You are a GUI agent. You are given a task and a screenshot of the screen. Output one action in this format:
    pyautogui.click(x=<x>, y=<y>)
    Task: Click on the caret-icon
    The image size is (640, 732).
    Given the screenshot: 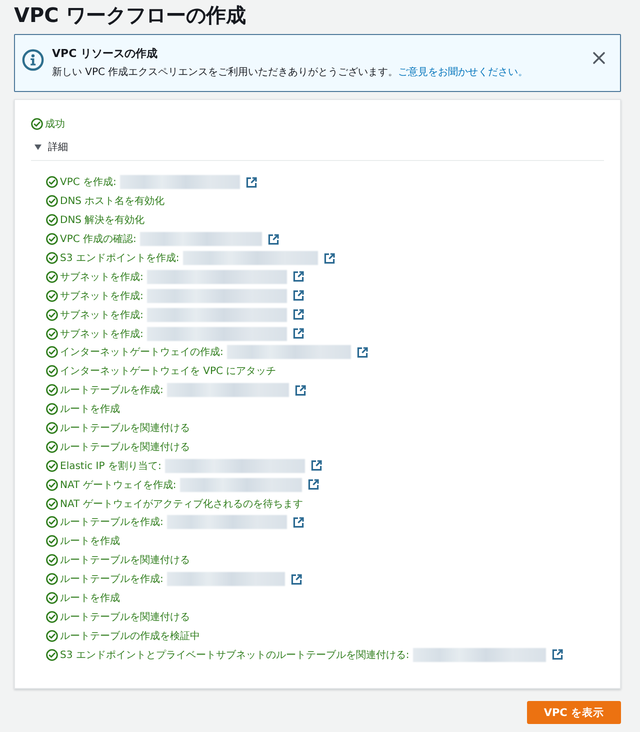 What is the action you would take?
    pyautogui.click(x=38, y=147)
    